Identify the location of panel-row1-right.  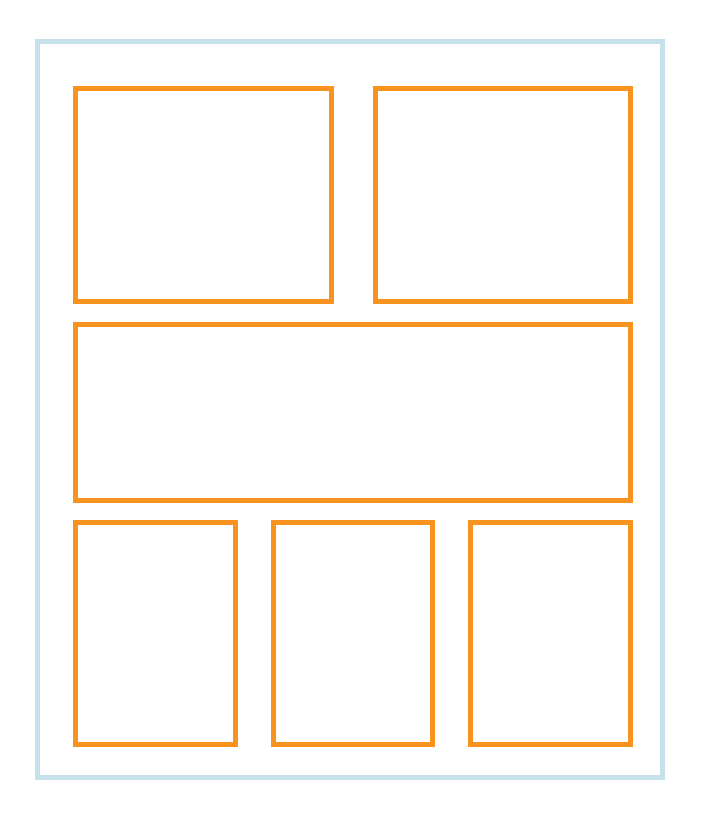
(503, 195).